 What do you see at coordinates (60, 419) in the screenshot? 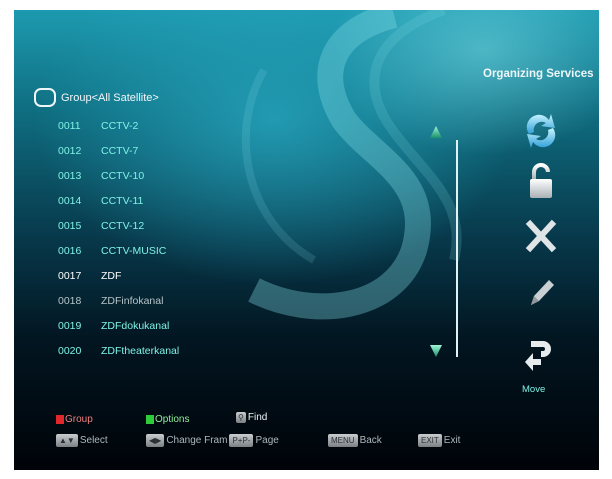
I see `red-key-icon` at bounding box center [60, 419].